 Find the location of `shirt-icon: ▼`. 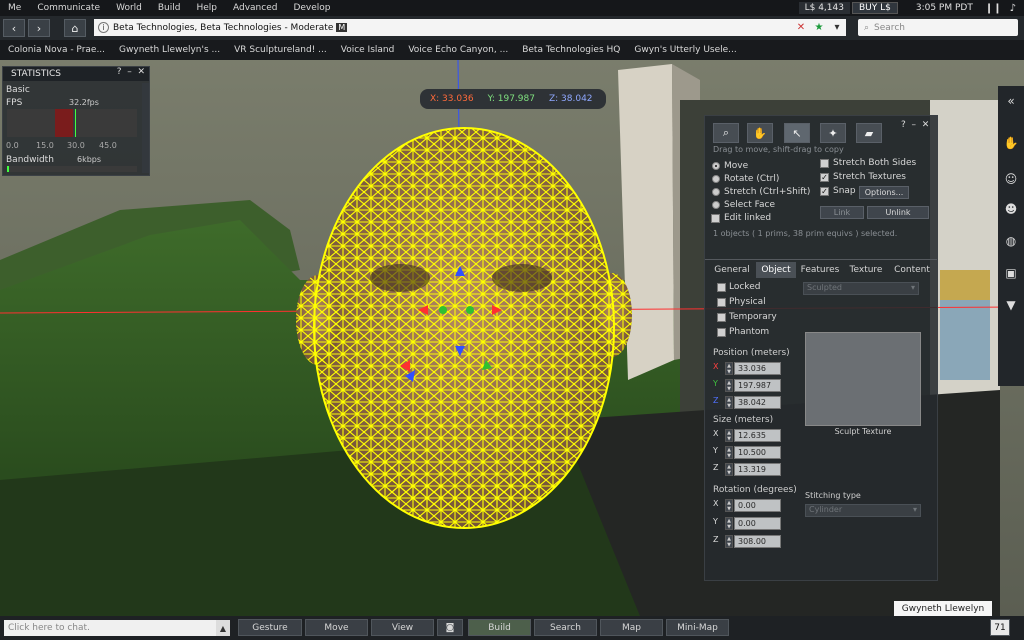

shirt-icon: ▼ is located at coordinates (1011, 305).